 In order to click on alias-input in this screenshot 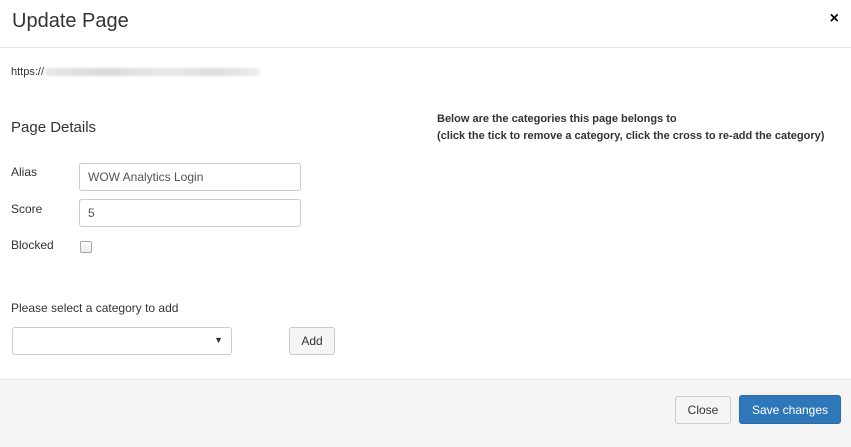, I will do `click(190, 177)`.